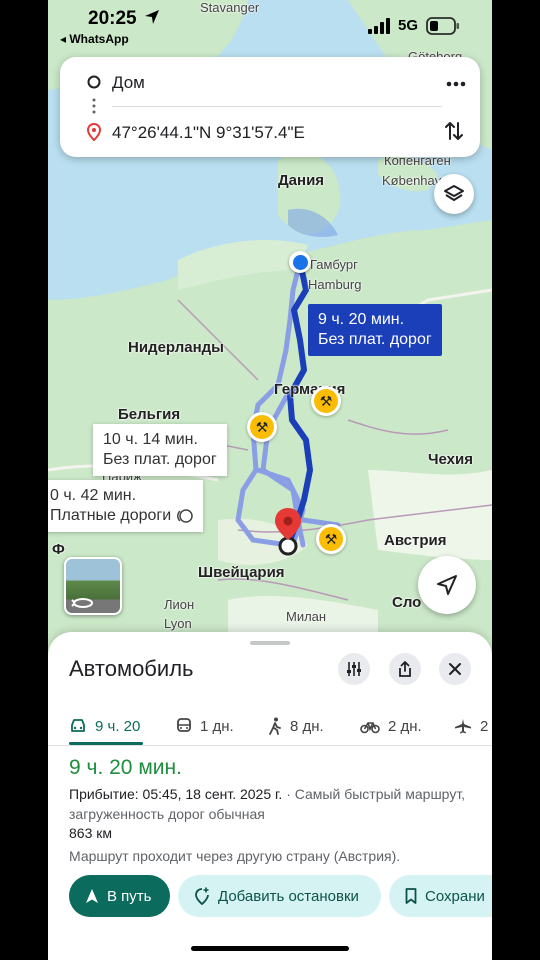  What do you see at coordinates (270, 948) in the screenshot?
I see `home-indicator` at bounding box center [270, 948].